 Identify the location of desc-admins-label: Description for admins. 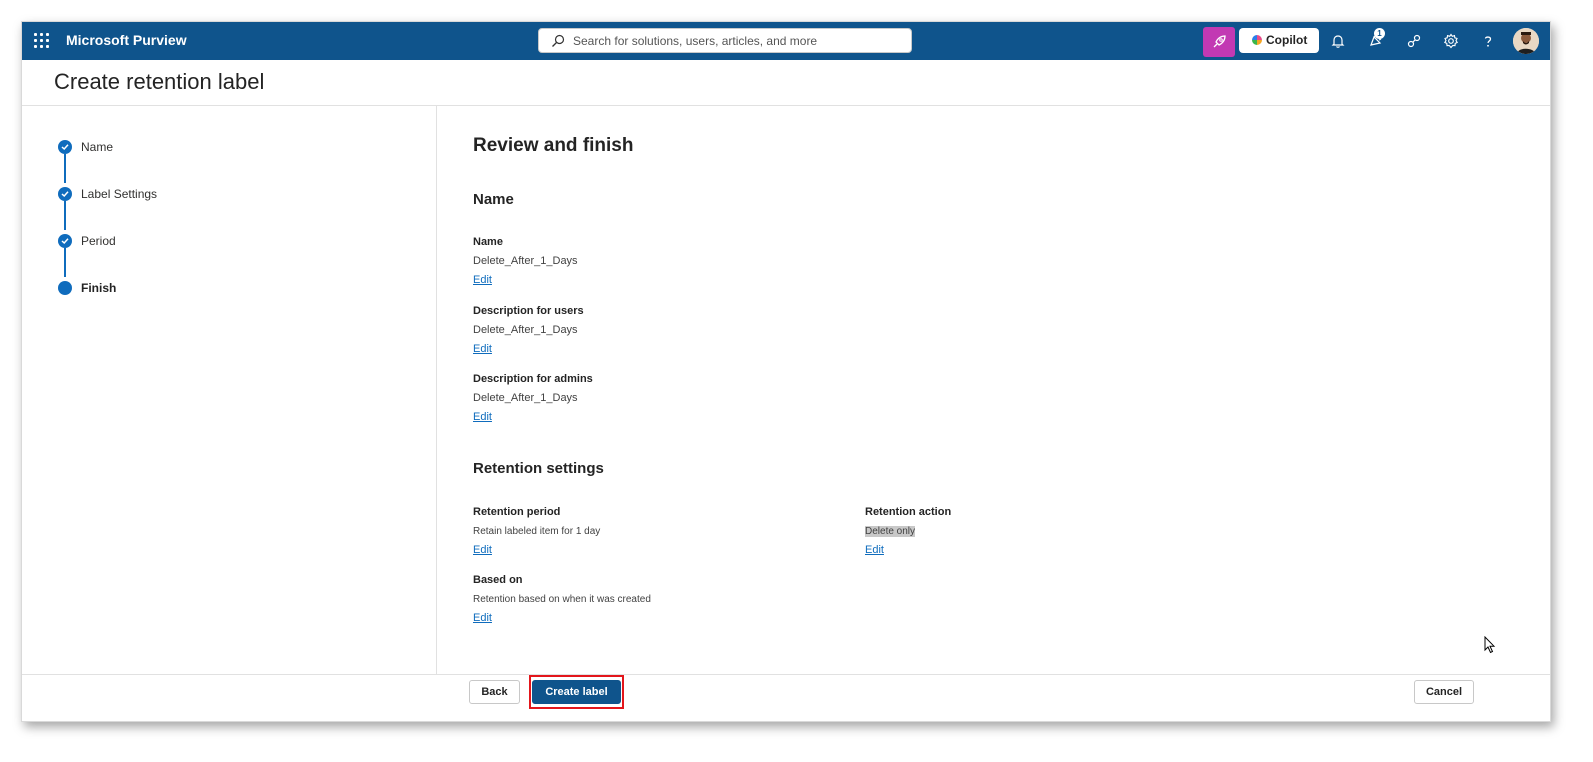
(533, 379).